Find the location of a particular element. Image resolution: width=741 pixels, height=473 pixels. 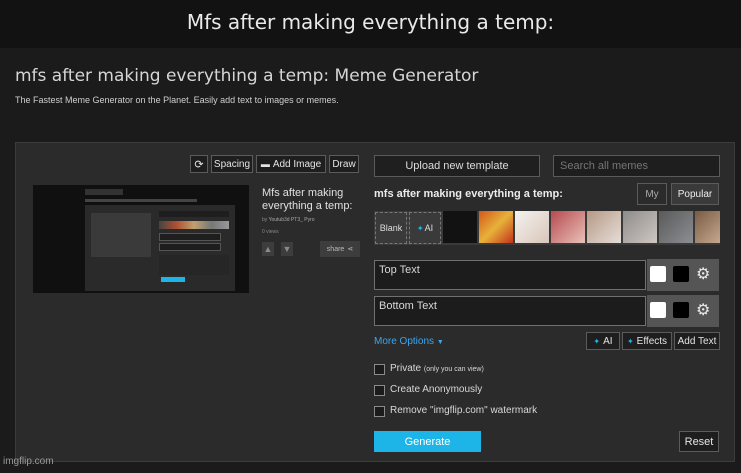

ai-label: AI is located at coordinates (429, 228).